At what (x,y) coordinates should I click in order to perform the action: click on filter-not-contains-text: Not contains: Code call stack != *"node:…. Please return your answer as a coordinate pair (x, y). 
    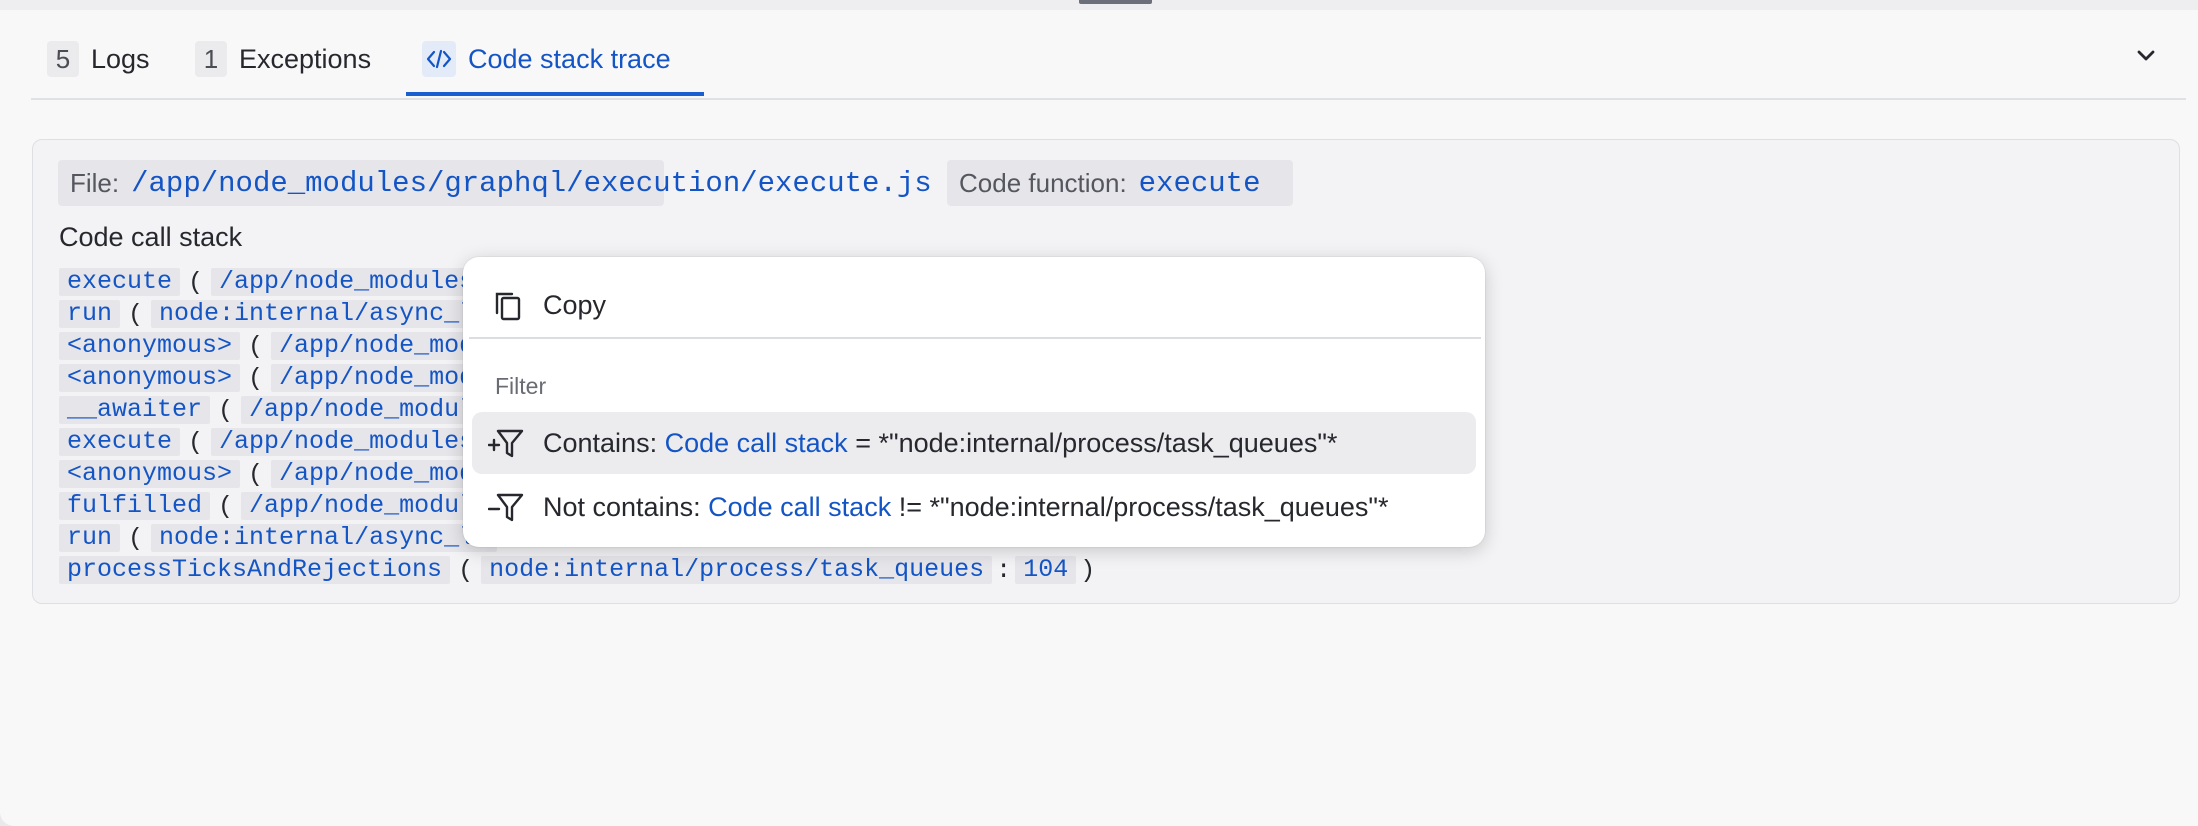
    Looking at the image, I should click on (965, 507).